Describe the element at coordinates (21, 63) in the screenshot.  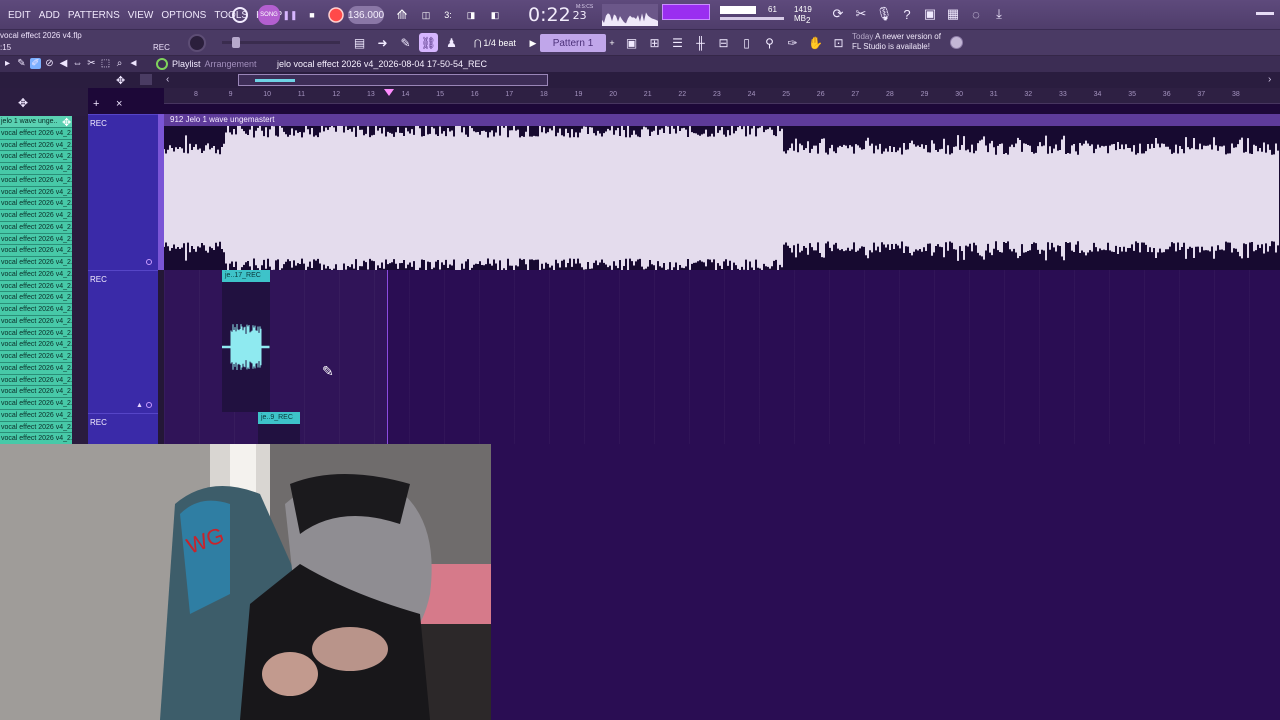
I see `pencil-icon: ✎` at that location.